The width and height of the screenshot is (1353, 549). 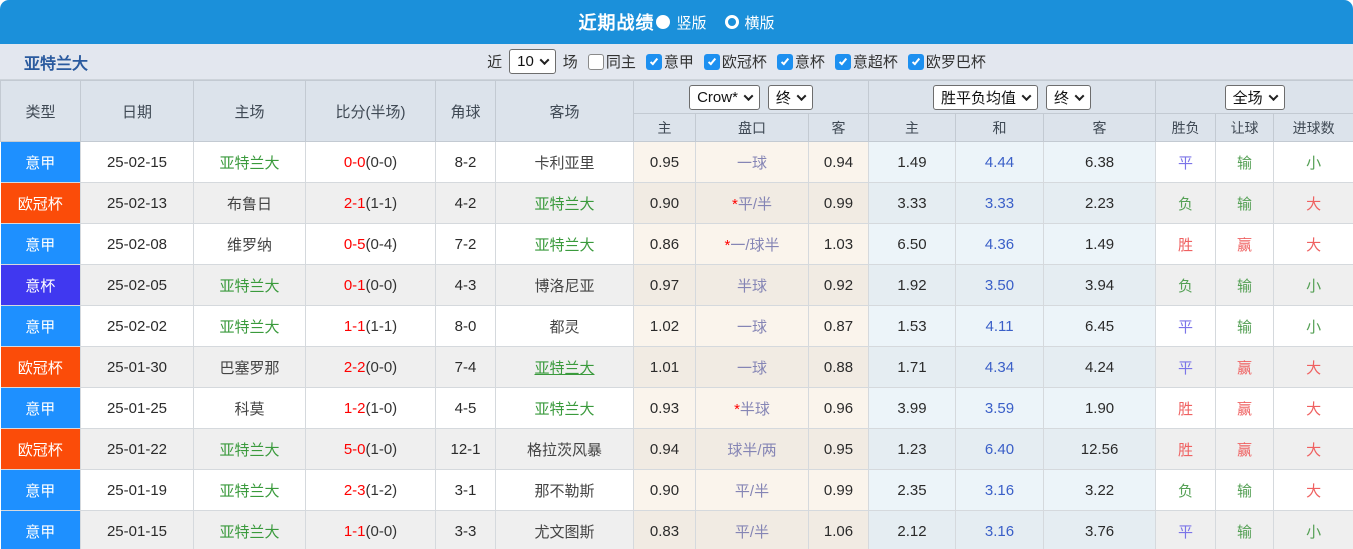 I want to click on corner-cell: 4-3, so click(x=465, y=285).